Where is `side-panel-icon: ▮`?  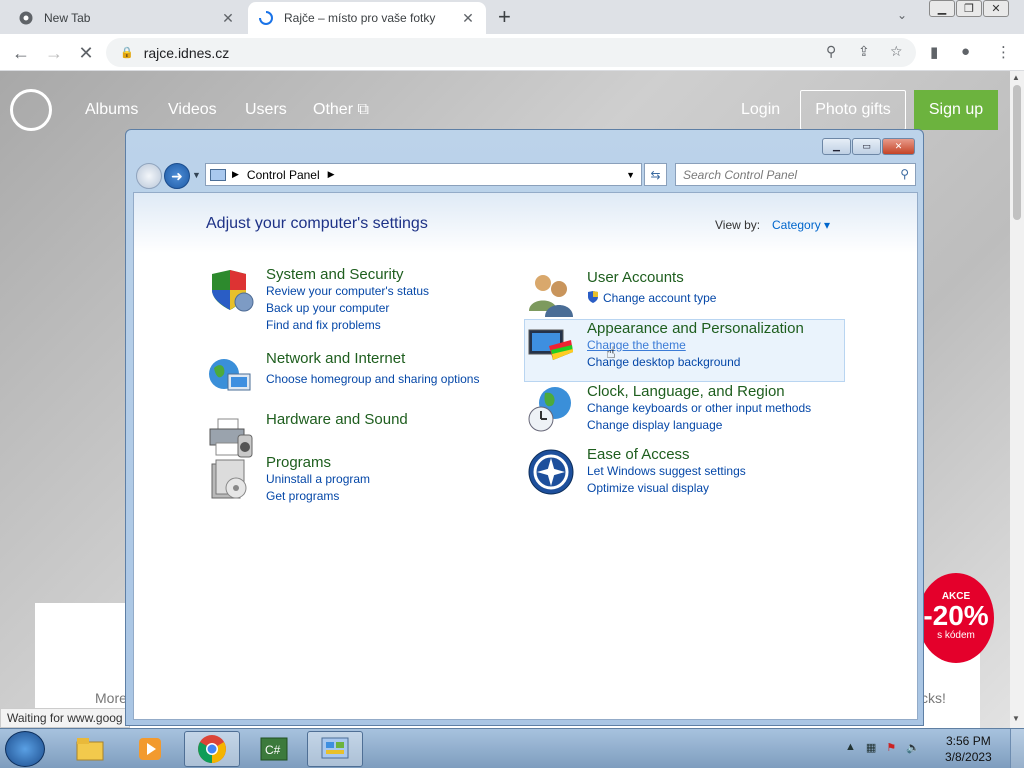 side-panel-icon: ▮ is located at coordinates (934, 52).